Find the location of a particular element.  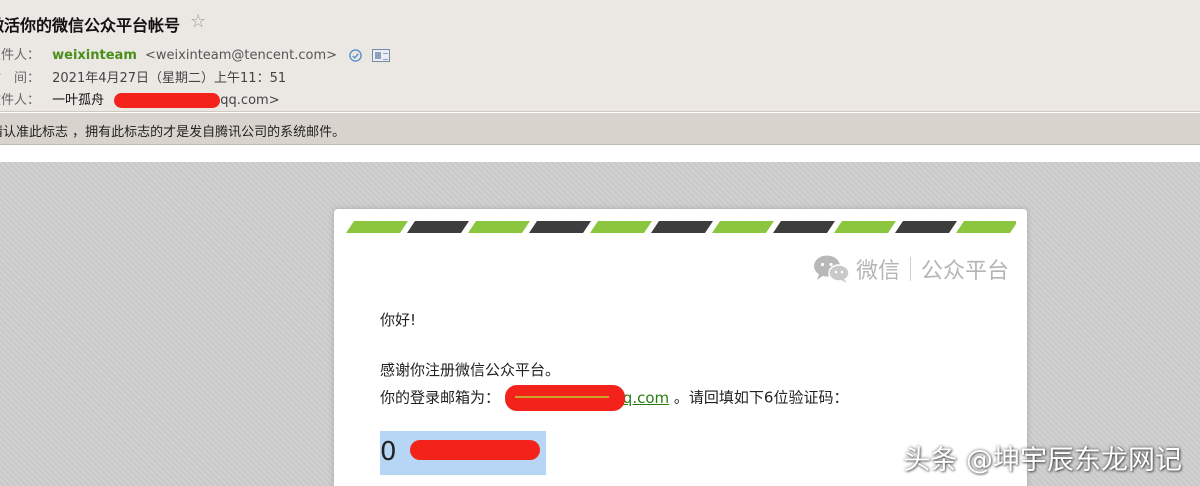

login-email-link: q.com is located at coordinates (587, 398).